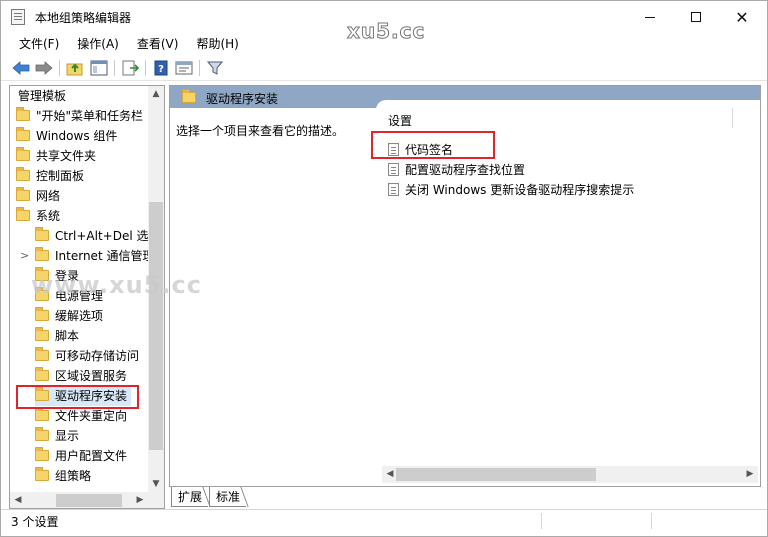  I want to click on tree-item-admin-templates: 管理模板, so click(42, 96).